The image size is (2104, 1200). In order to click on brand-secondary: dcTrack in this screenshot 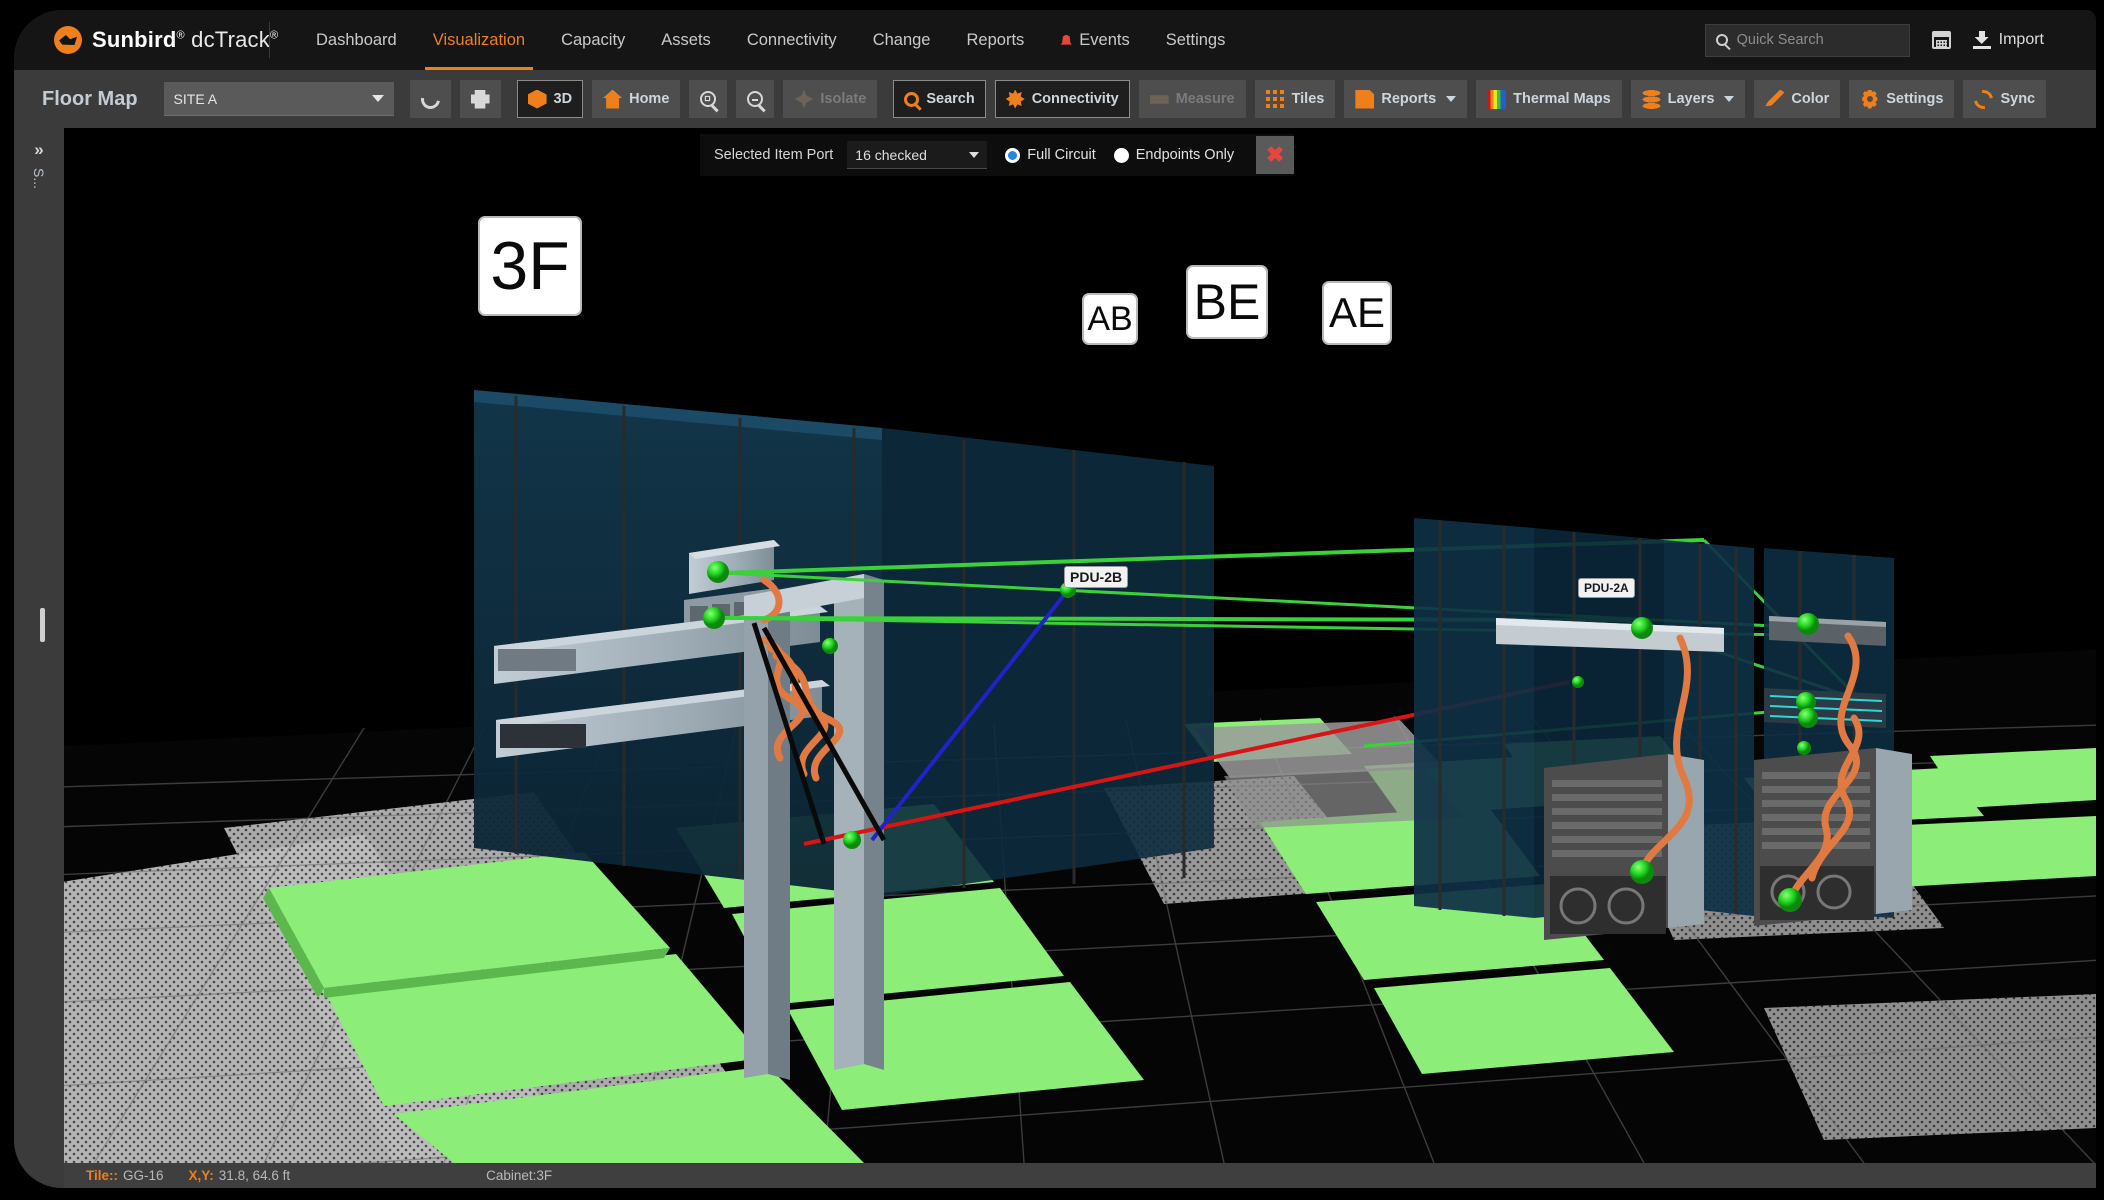, I will do `click(230, 39)`.